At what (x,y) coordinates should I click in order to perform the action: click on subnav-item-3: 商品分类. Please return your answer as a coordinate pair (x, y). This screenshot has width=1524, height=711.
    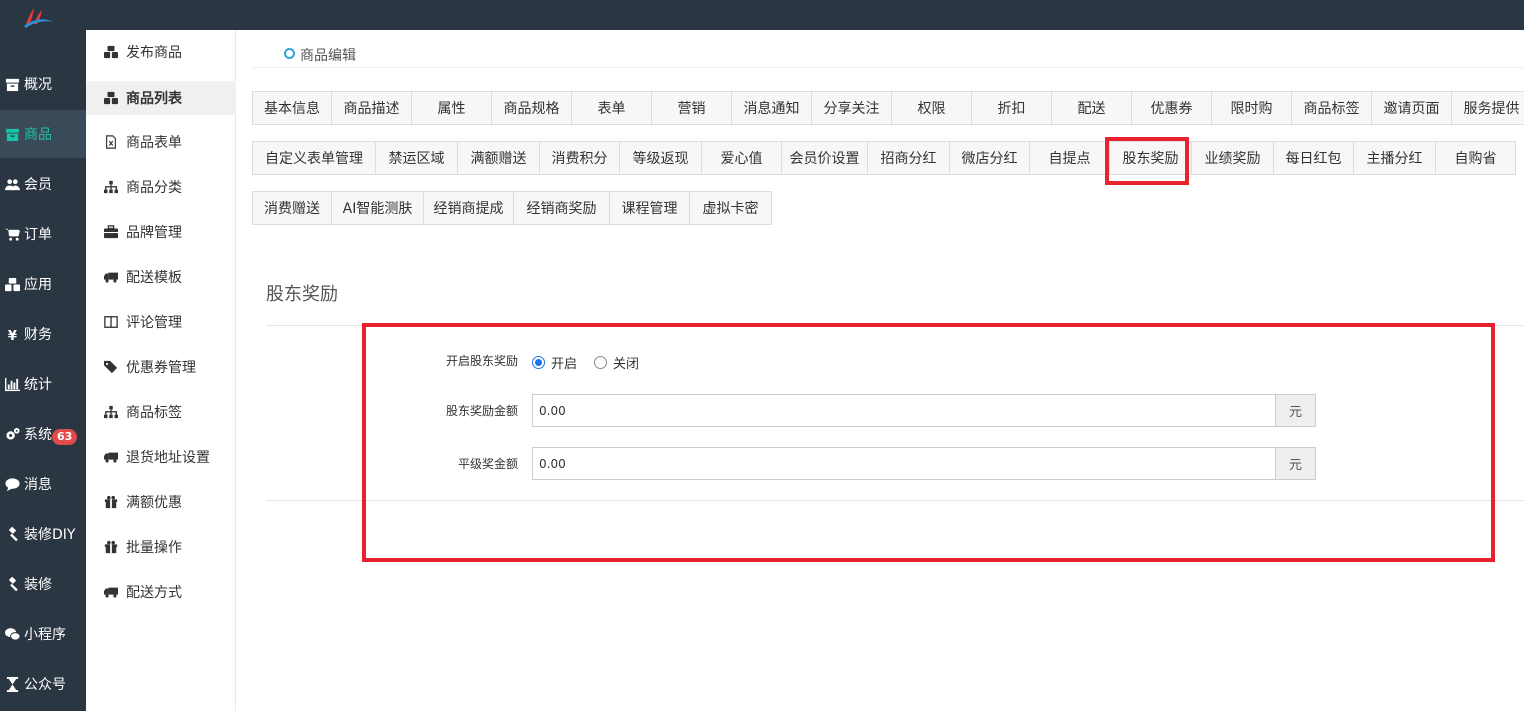
    Looking at the image, I should click on (161, 187).